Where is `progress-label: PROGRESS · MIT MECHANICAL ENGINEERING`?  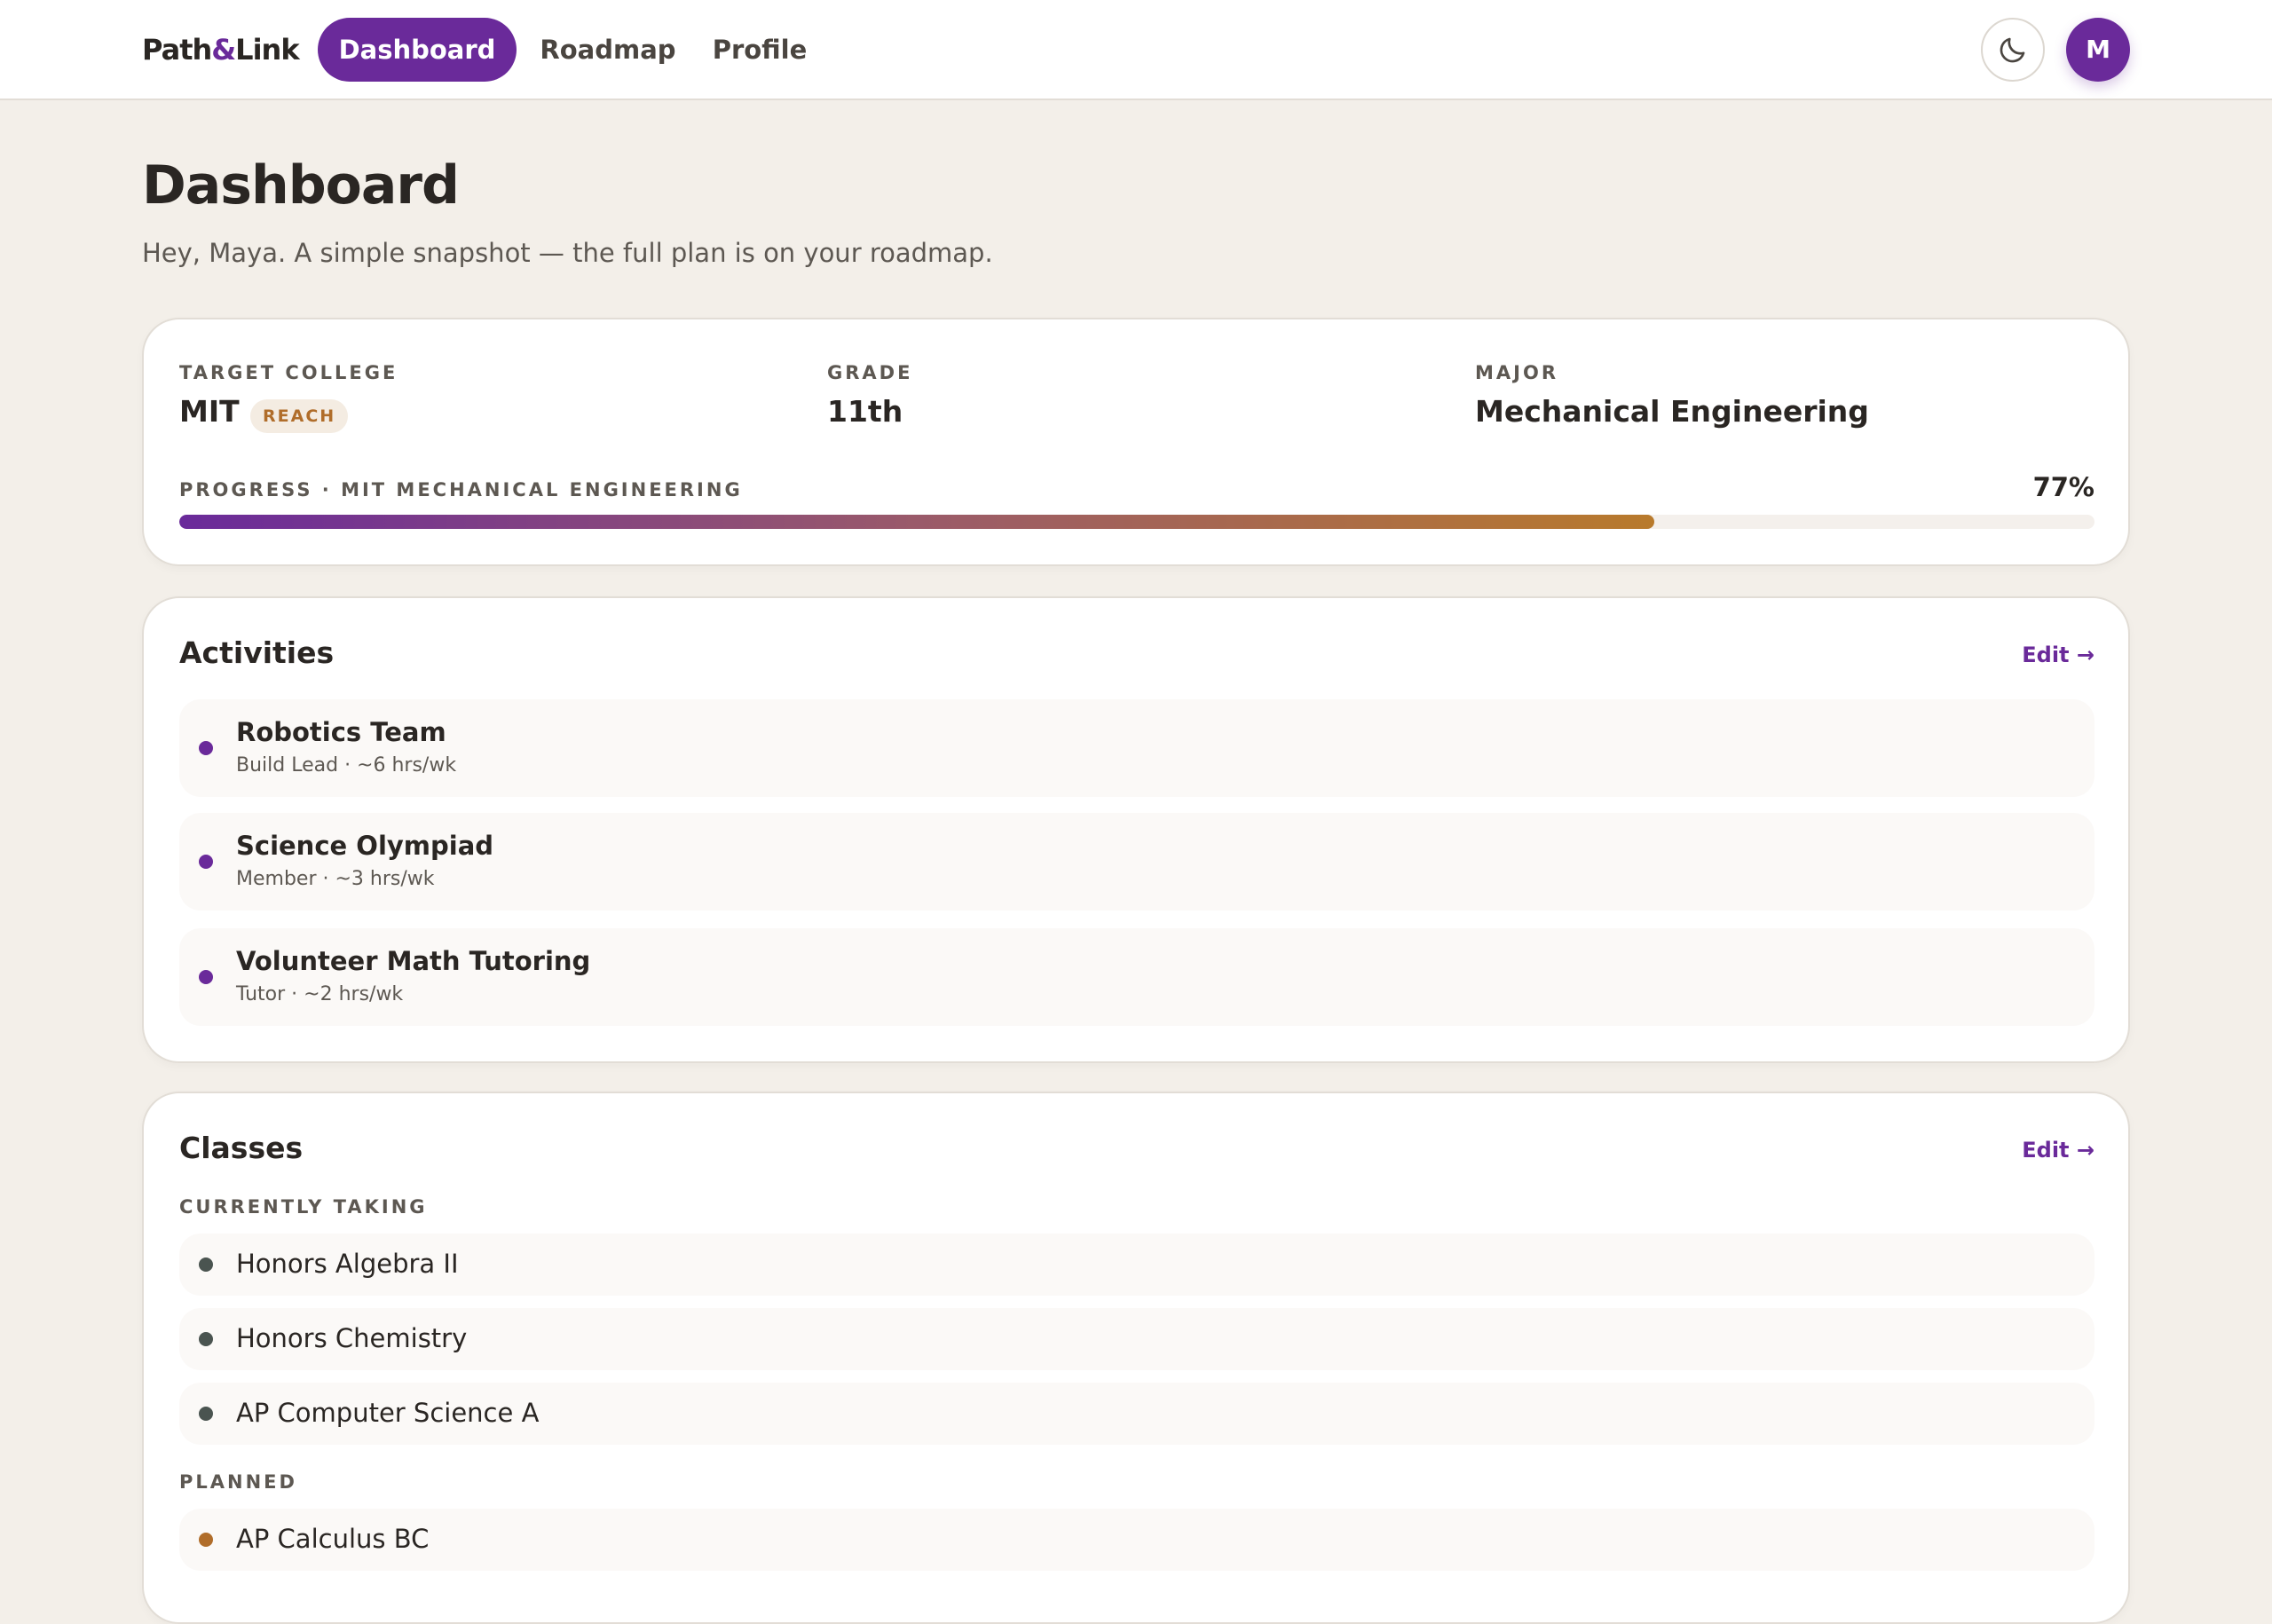 progress-label: PROGRESS · MIT MECHANICAL ENGINEERING is located at coordinates (461, 490).